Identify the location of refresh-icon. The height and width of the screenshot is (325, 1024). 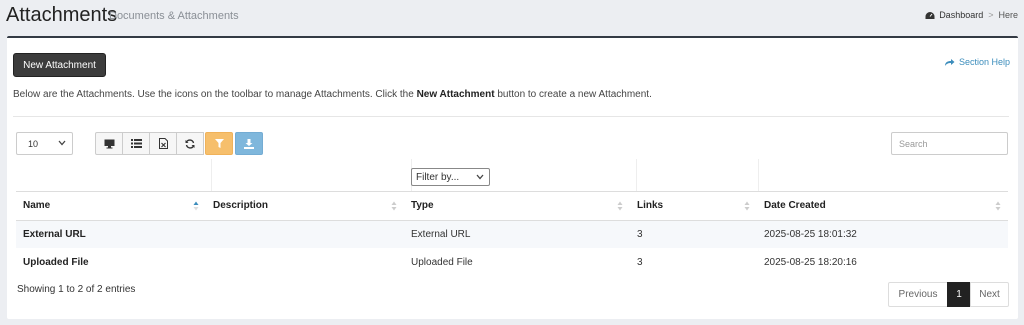
(190, 143).